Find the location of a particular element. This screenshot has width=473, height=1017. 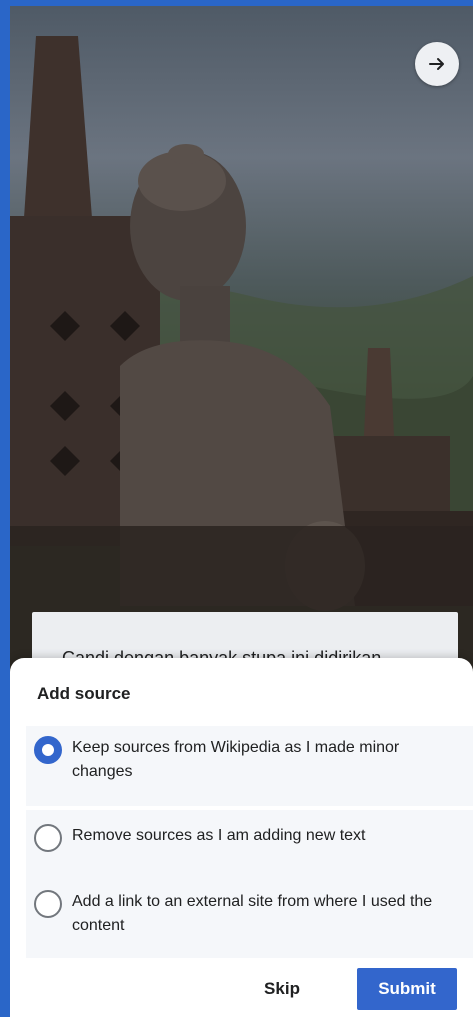

option-remove-sources-label: Remove sources as I am adding new text is located at coordinates (219, 835).